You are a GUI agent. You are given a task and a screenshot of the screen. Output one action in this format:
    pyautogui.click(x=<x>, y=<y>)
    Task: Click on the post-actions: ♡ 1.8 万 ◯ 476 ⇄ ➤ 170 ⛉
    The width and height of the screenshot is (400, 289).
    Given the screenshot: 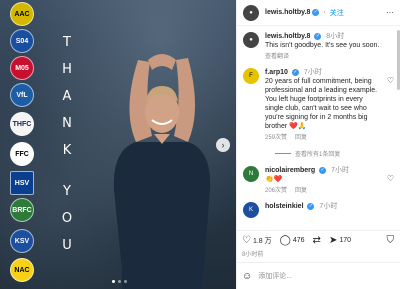 What is the action you would take?
    pyautogui.click(x=318, y=238)
    